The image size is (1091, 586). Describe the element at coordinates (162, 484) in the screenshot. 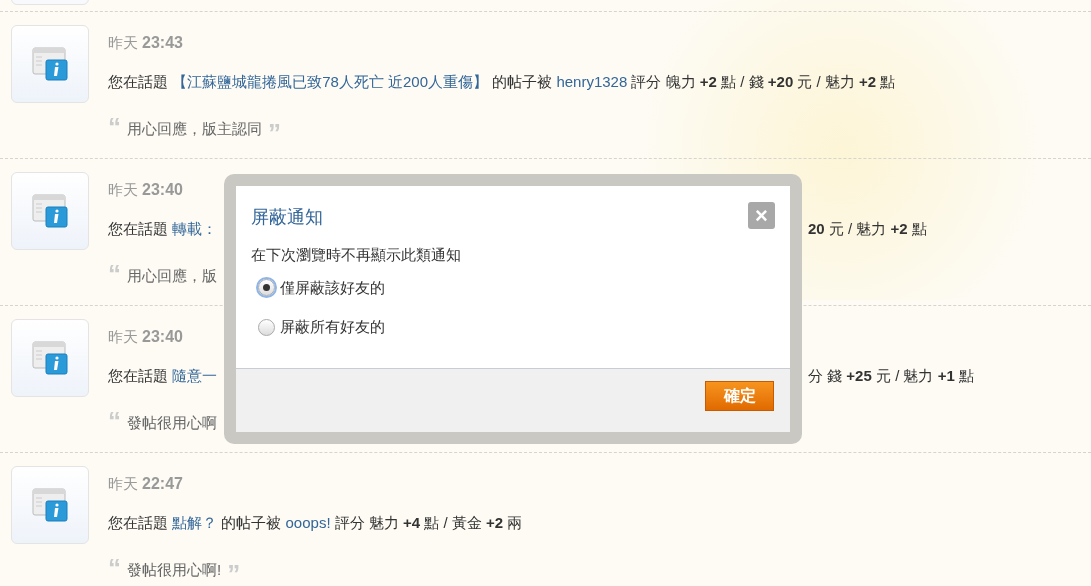

I see `time-text: 22:47` at that location.